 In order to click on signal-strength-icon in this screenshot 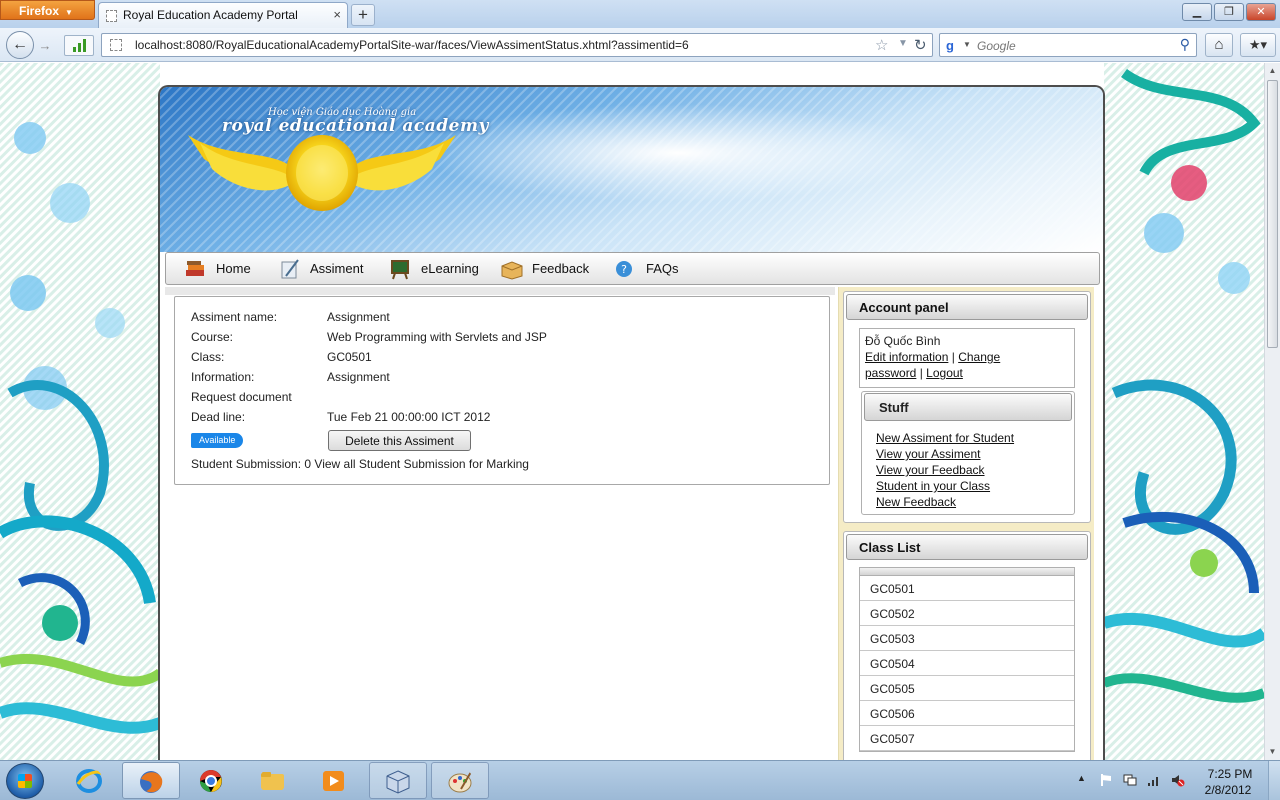, I will do `click(1154, 780)`.